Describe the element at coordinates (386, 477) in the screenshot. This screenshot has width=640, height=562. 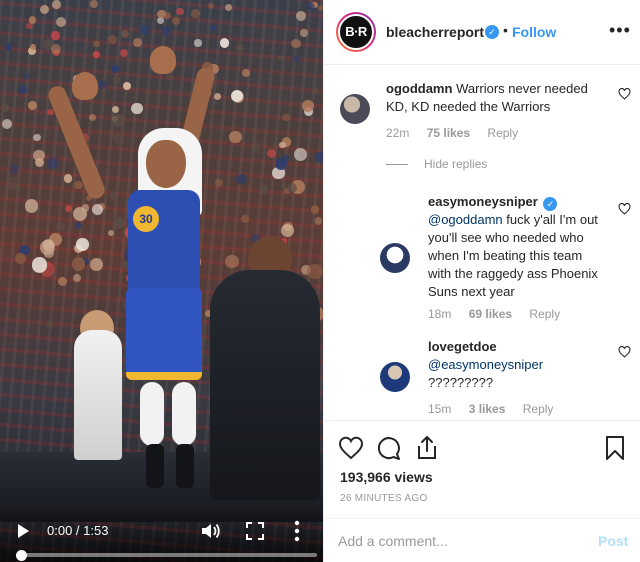
I see `view-count: 193,966 views` at that location.